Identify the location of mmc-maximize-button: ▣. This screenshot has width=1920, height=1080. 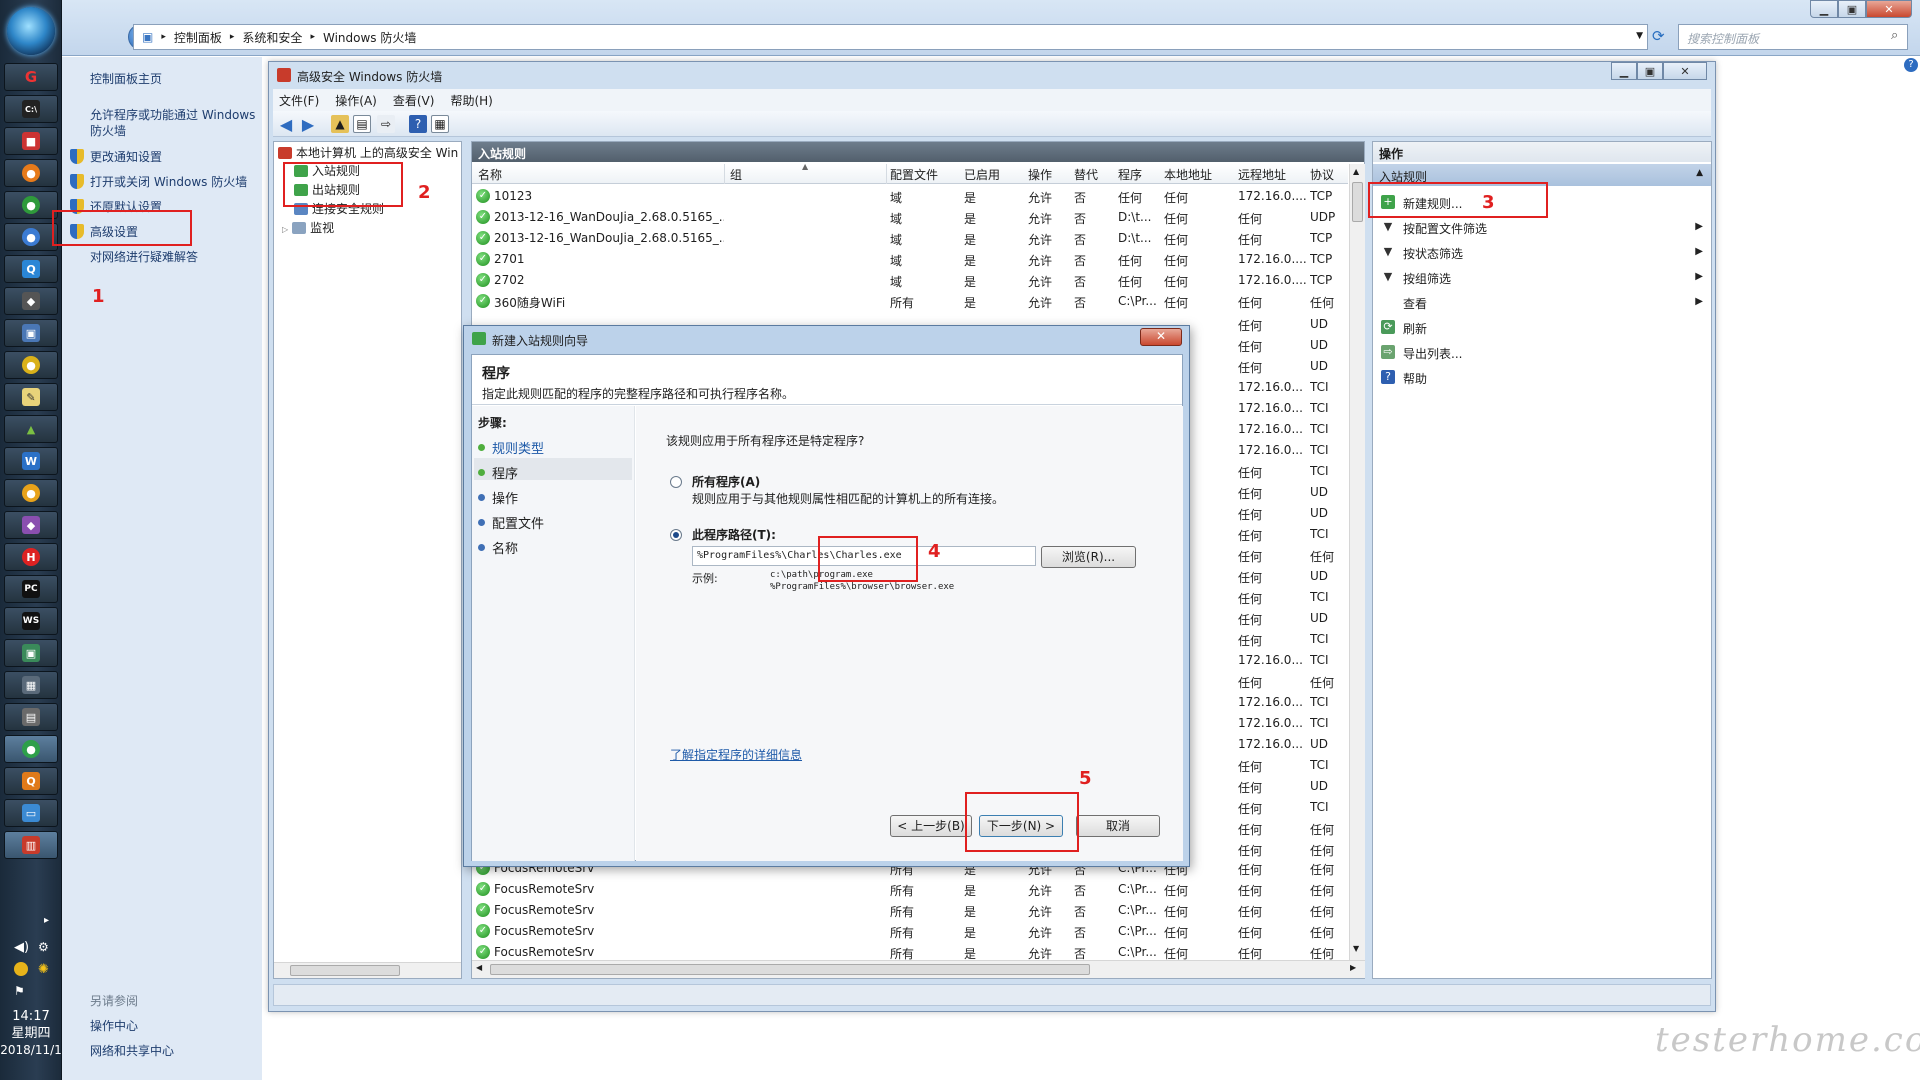
(1650, 71).